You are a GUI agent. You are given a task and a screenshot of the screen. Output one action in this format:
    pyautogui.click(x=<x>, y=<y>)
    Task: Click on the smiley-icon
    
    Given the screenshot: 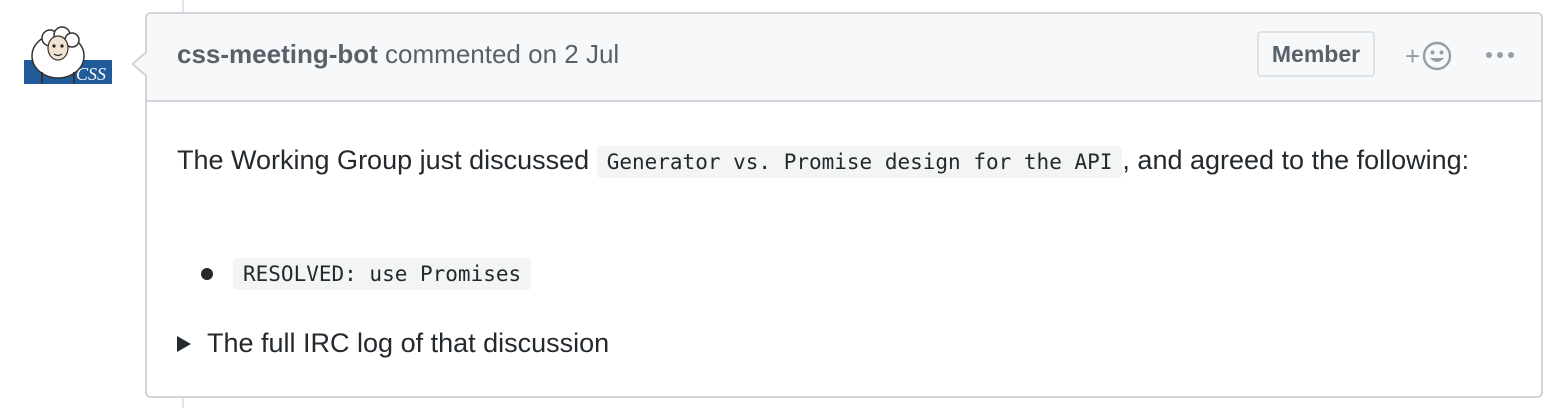 What is the action you would take?
    pyautogui.click(x=1437, y=56)
    